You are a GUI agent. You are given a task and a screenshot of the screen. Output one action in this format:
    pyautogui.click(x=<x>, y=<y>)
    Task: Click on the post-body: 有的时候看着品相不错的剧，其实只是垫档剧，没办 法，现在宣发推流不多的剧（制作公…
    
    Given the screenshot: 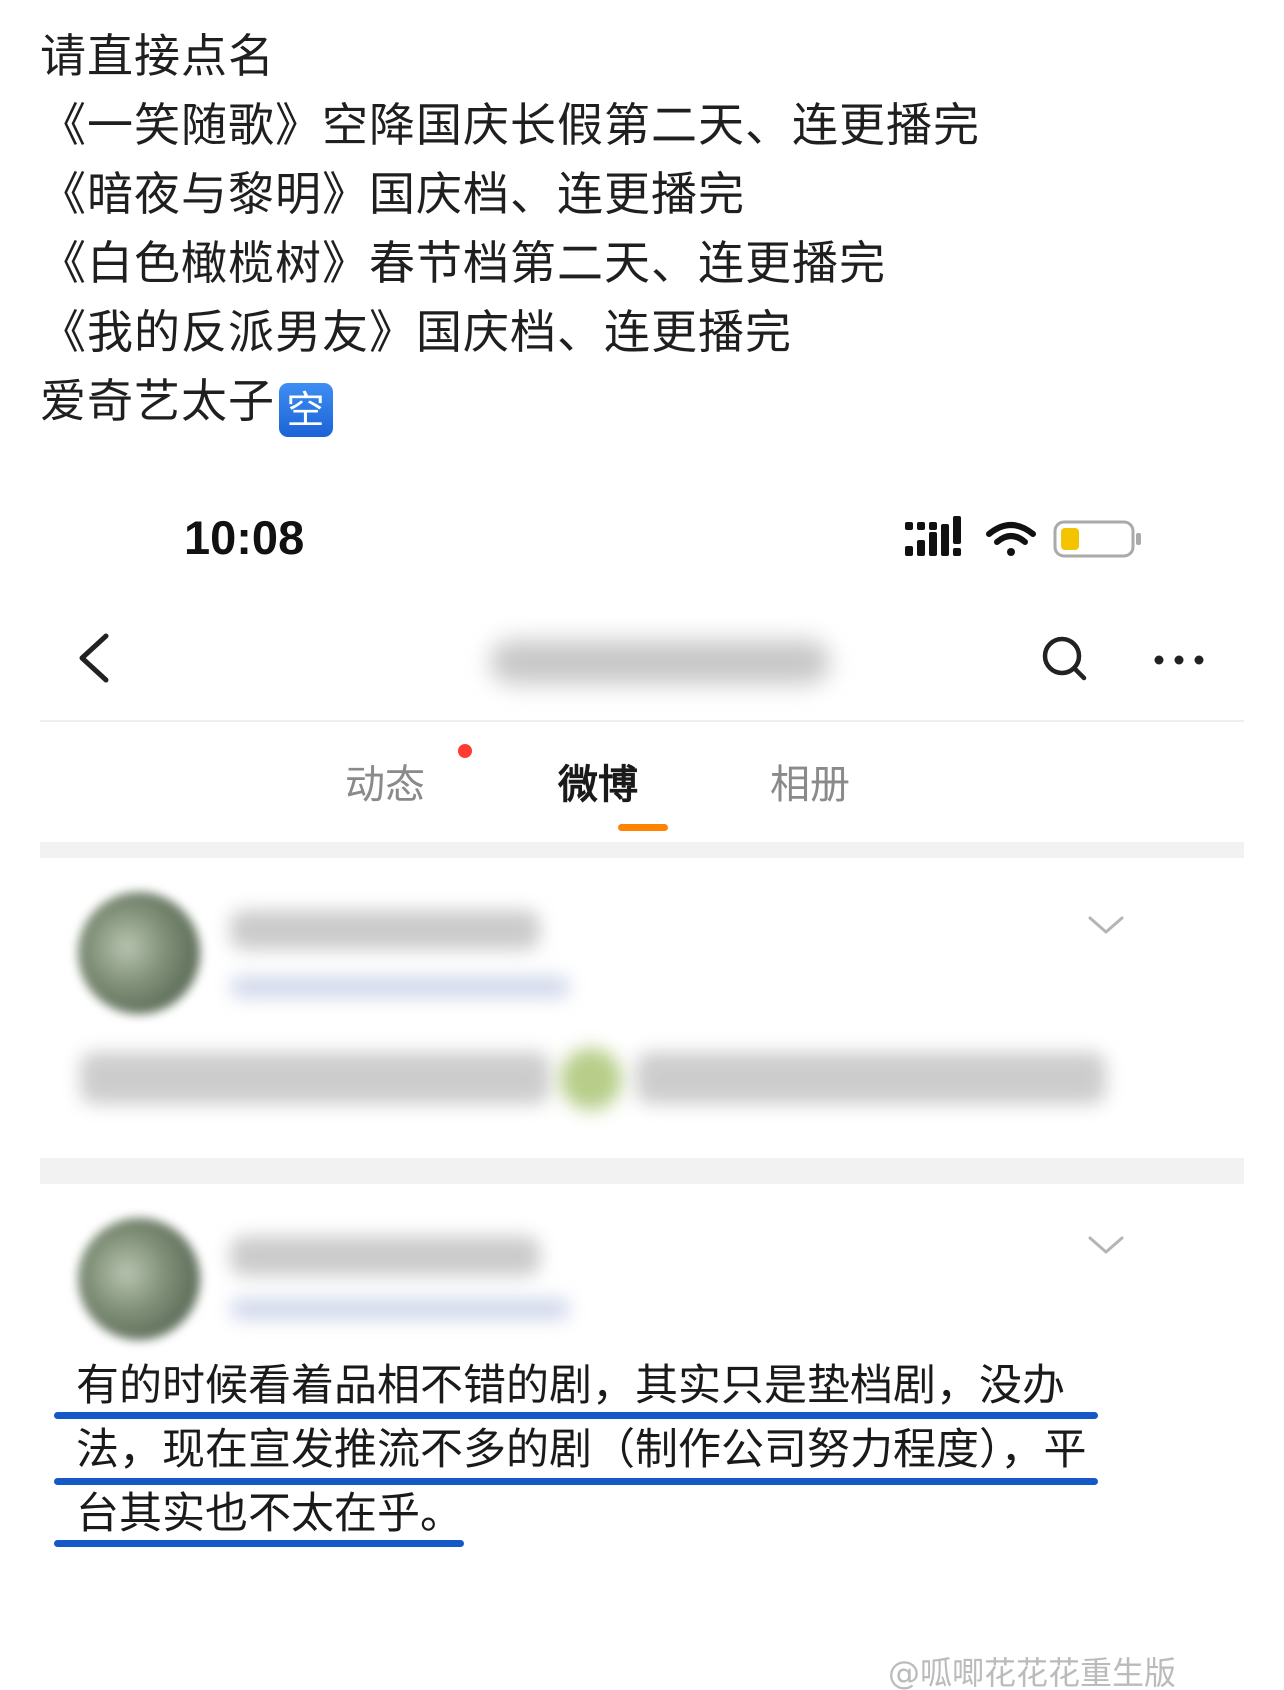 What is the action you would take?
    pyautogui.click(x=646, y=1450)
    